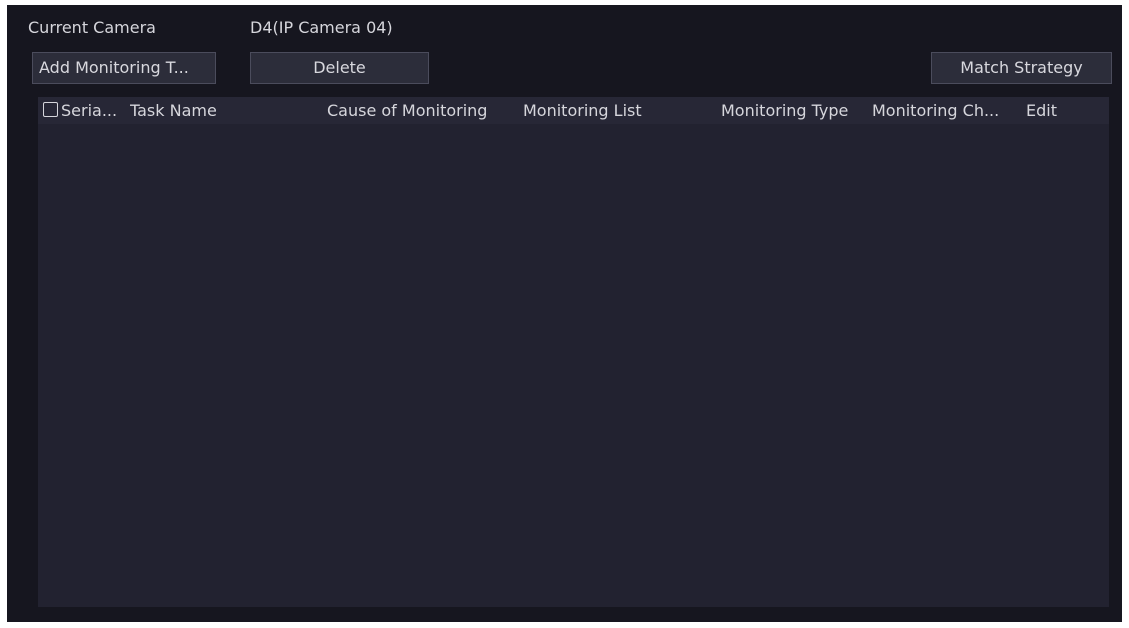 The height and width of the screenshot is (628, 1129). I want to click on current-camera-label: Current Camera, so click(92, 27).